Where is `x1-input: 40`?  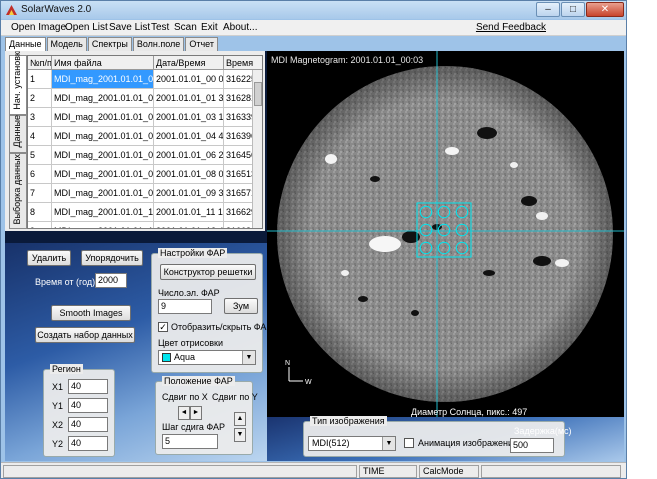
x1-input: 40 is located at coordinates (88, 386).